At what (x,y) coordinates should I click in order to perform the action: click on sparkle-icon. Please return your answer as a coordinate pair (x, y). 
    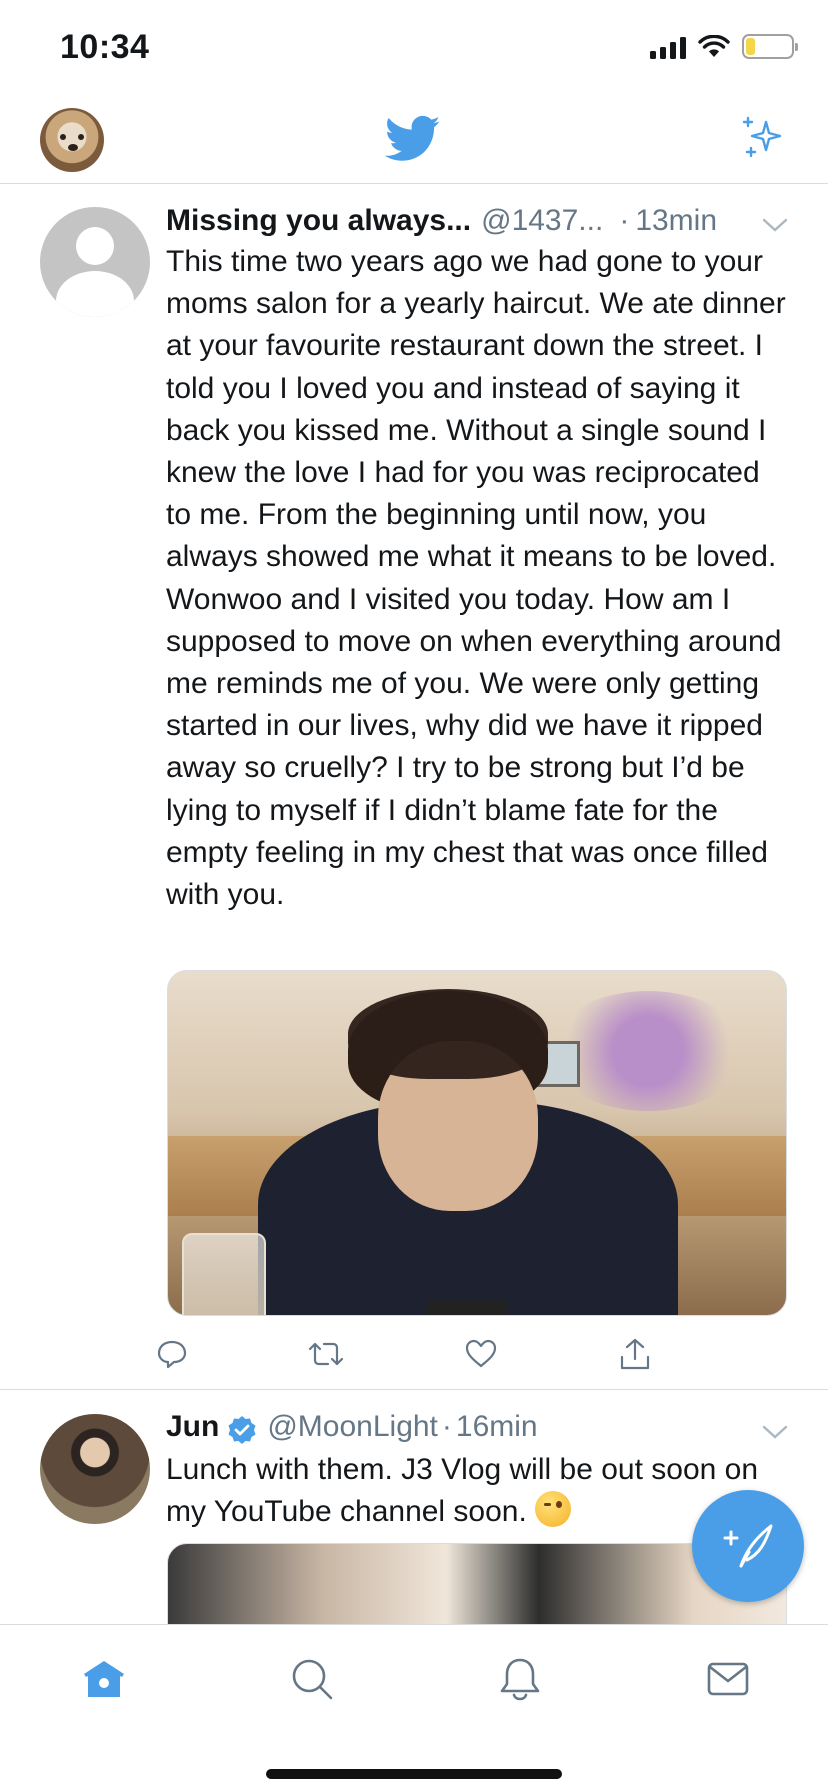
    Looking at the image, I should click on (763, 139).